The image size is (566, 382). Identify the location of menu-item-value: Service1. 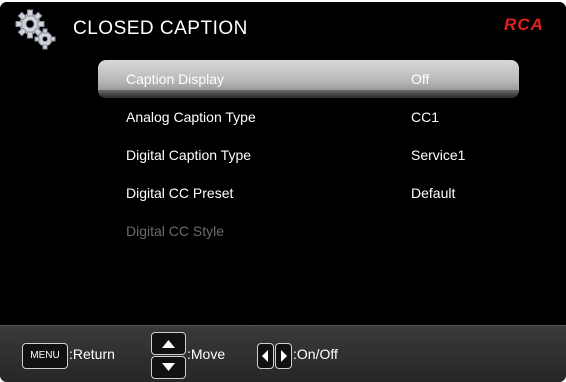
(438, 155).